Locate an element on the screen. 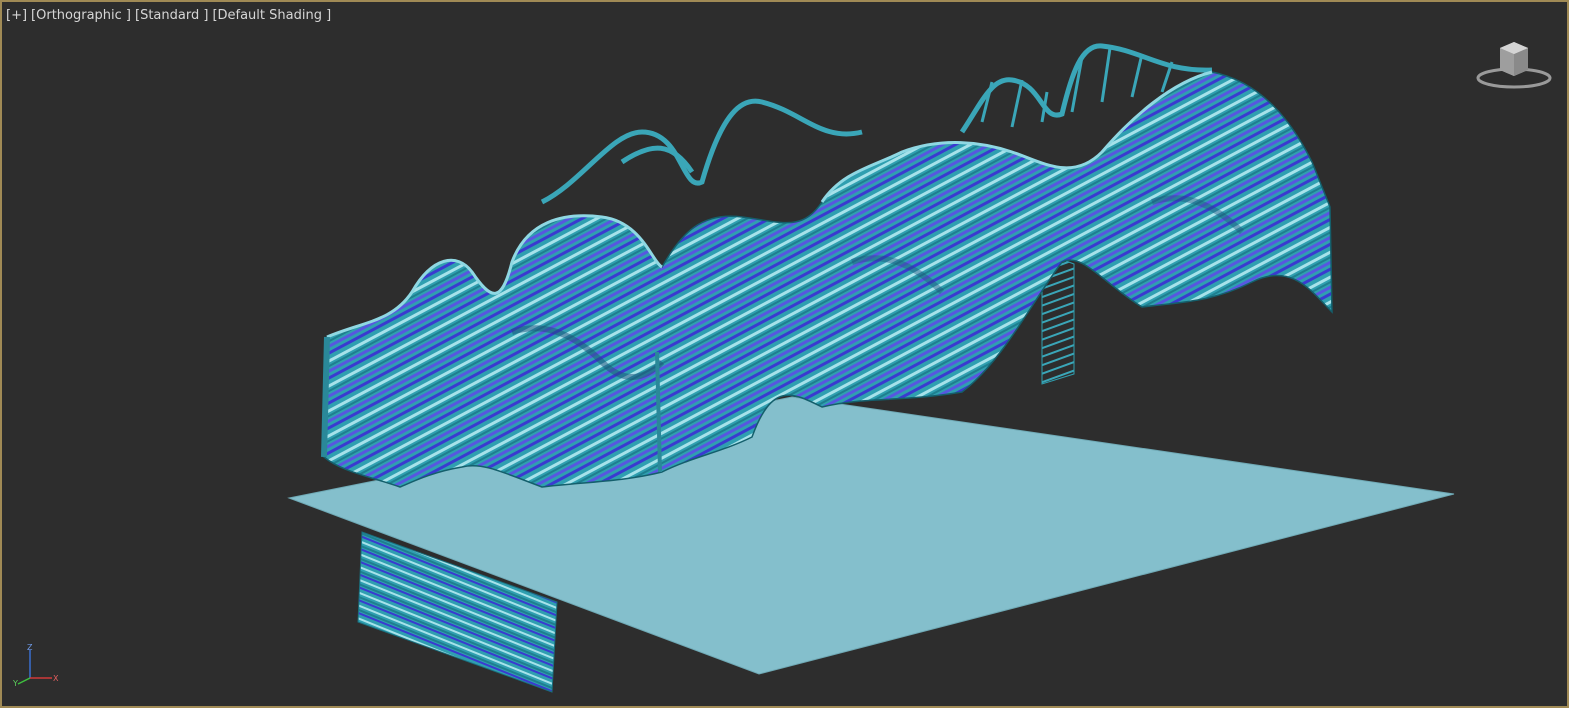 This screenshot has width=1569, height=708. axis-label-y: Y is located at coordinates (15, 683).